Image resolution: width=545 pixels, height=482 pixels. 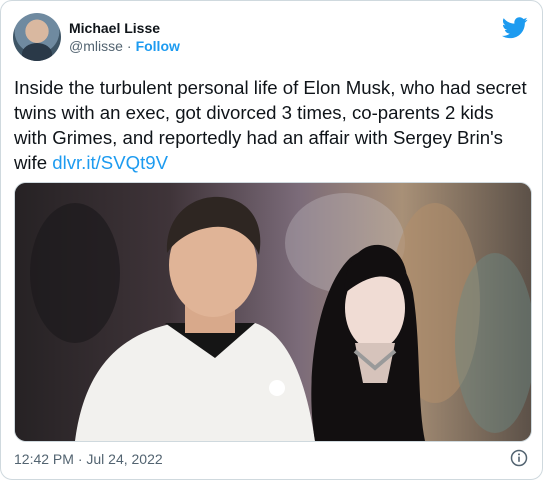 I want to click on user-info: Michael Lisse @mlisse · Follow, so click(x=124, y=37).